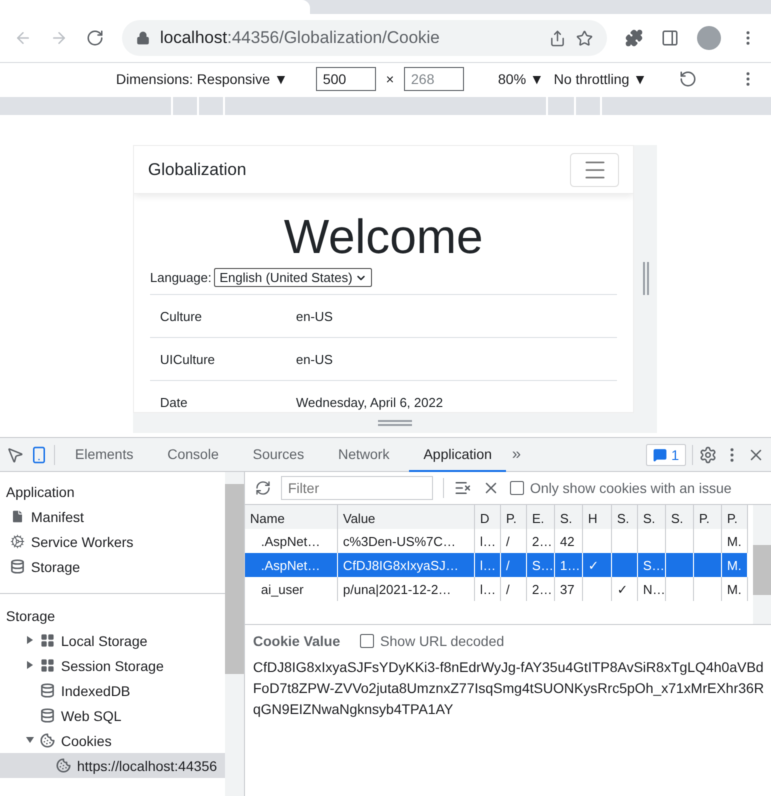  I want to click on expanded-triangle-icon, so click(30, 740).